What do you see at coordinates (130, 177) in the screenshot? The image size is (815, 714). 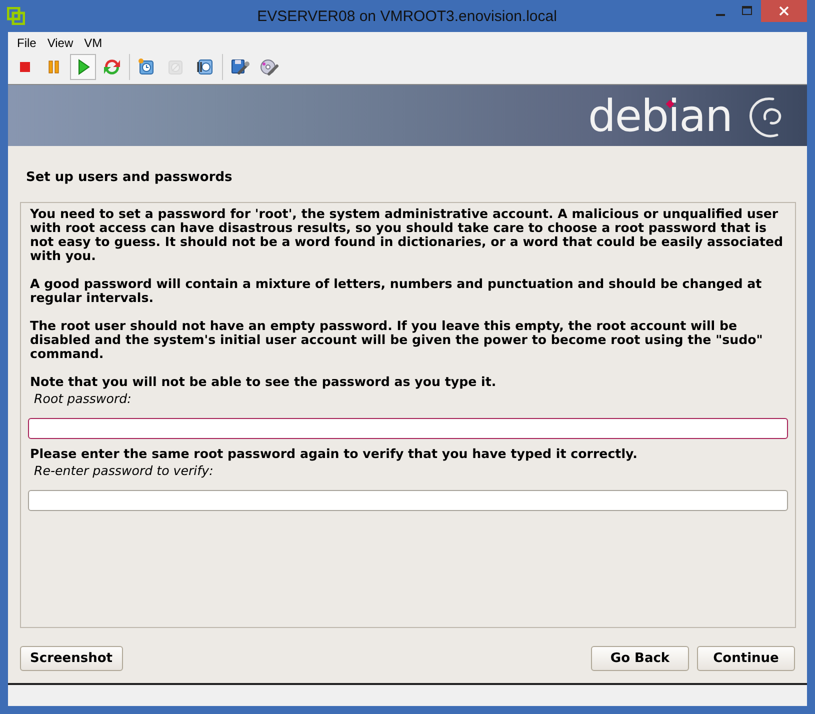 I see `page-heading: Set up users and passwords` at bounding box center [130, 177].